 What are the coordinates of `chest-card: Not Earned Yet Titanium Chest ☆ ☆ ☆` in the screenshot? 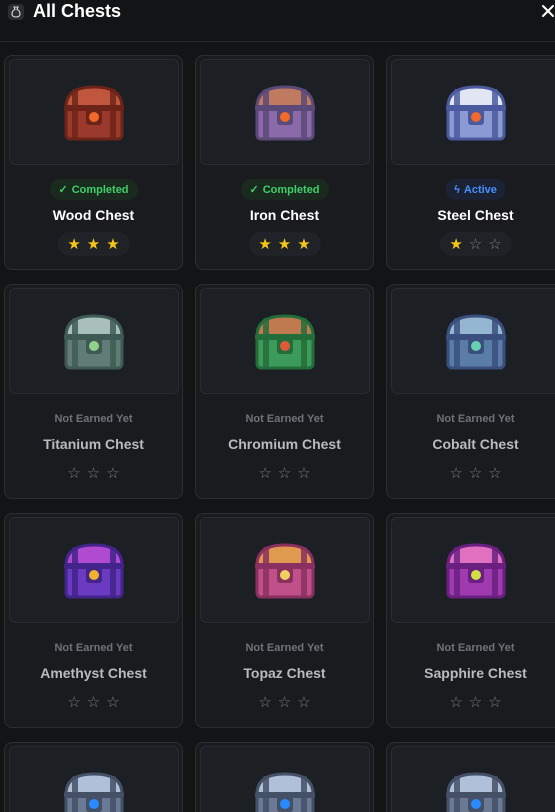 It's located at (93, 391).